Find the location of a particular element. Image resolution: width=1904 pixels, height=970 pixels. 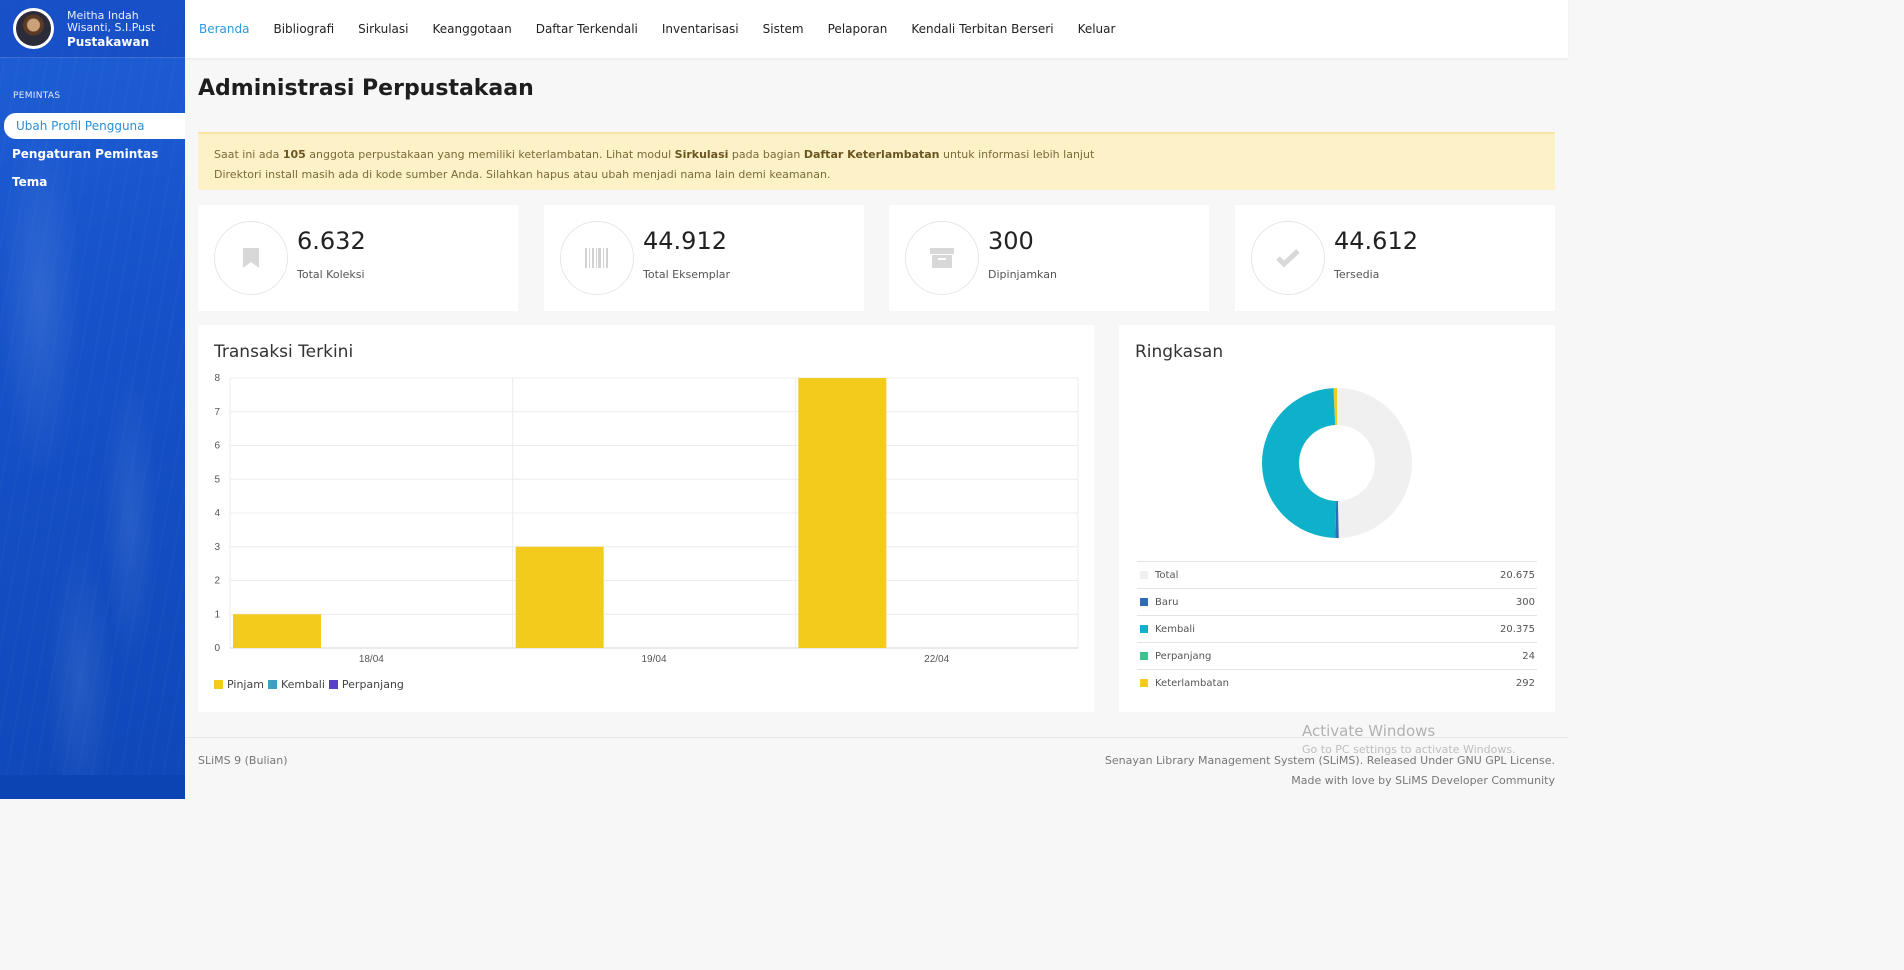

sidebar-section-title: PEMINTAS is located at coordinates (37, 96).